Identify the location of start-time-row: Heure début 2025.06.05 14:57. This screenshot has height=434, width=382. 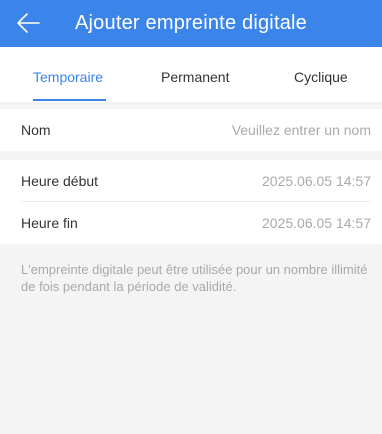
(191, 181).